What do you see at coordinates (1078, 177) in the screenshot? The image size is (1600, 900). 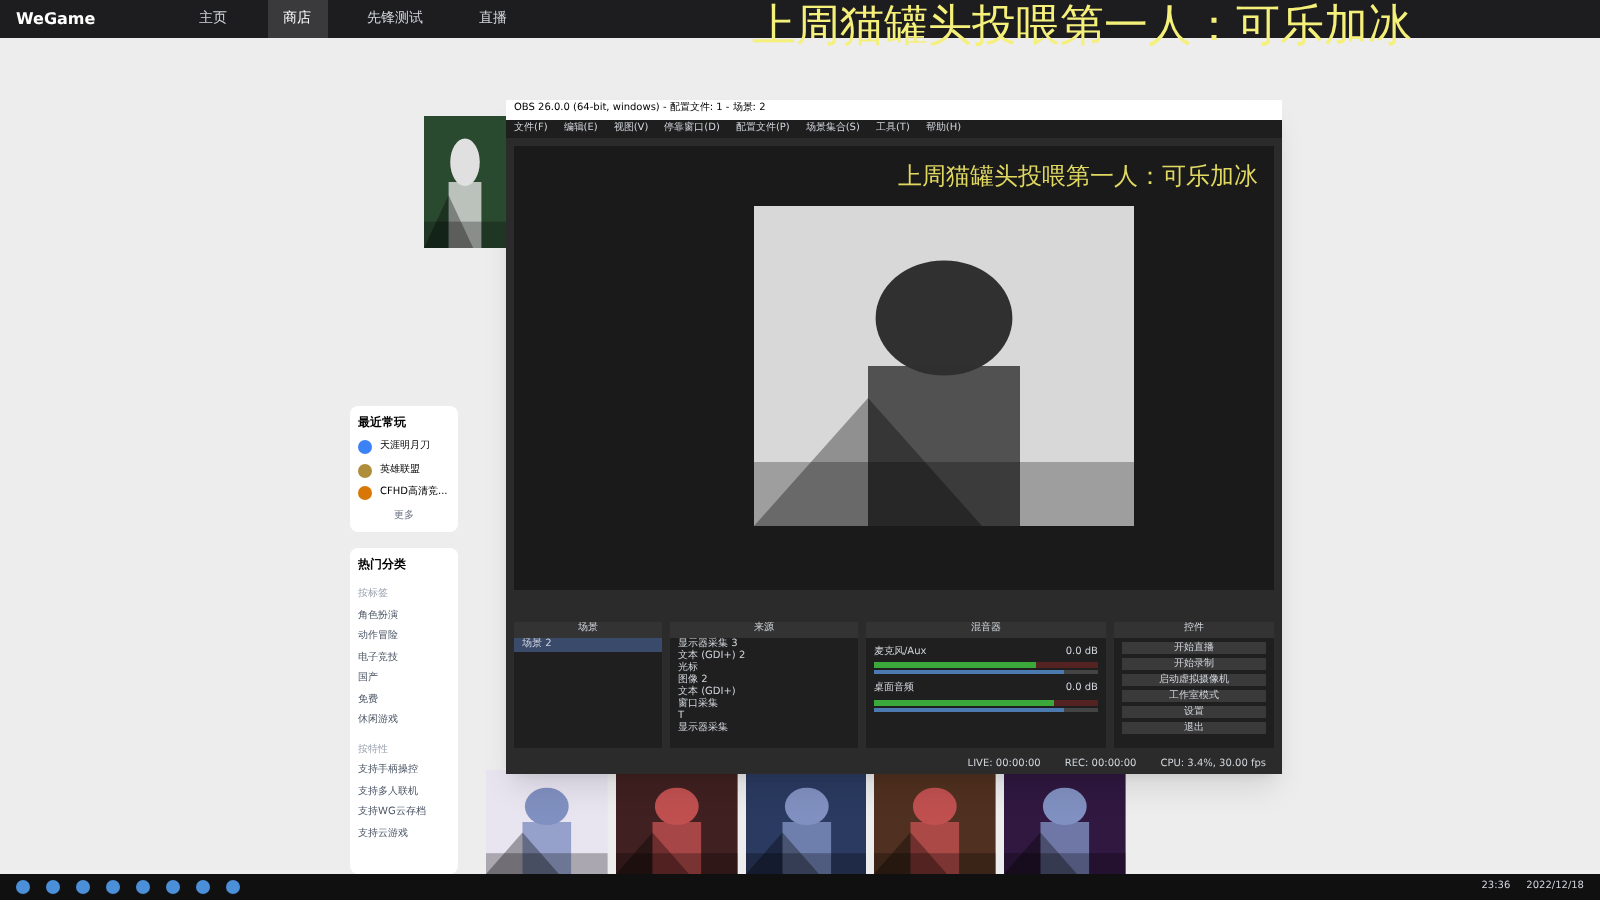 I see `preview-caption: 上周猫罐头投喂第一人：可乐加冰` at bounding box center [1078, 177].